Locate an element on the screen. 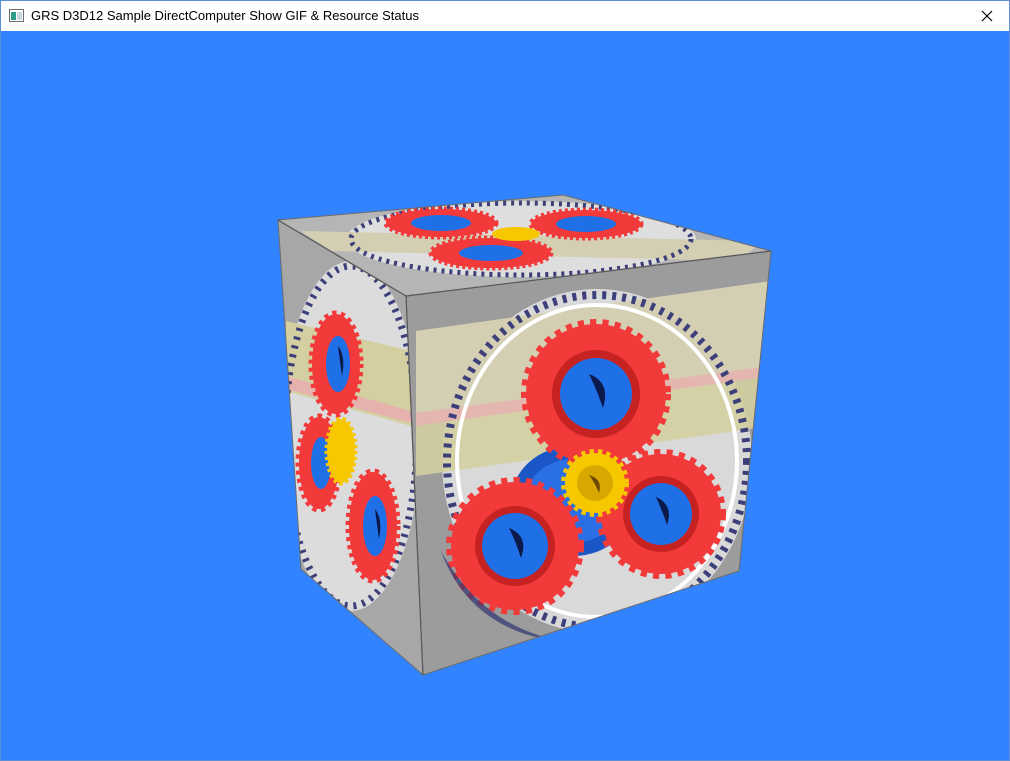  close-button is located at coordinates (987, 16).